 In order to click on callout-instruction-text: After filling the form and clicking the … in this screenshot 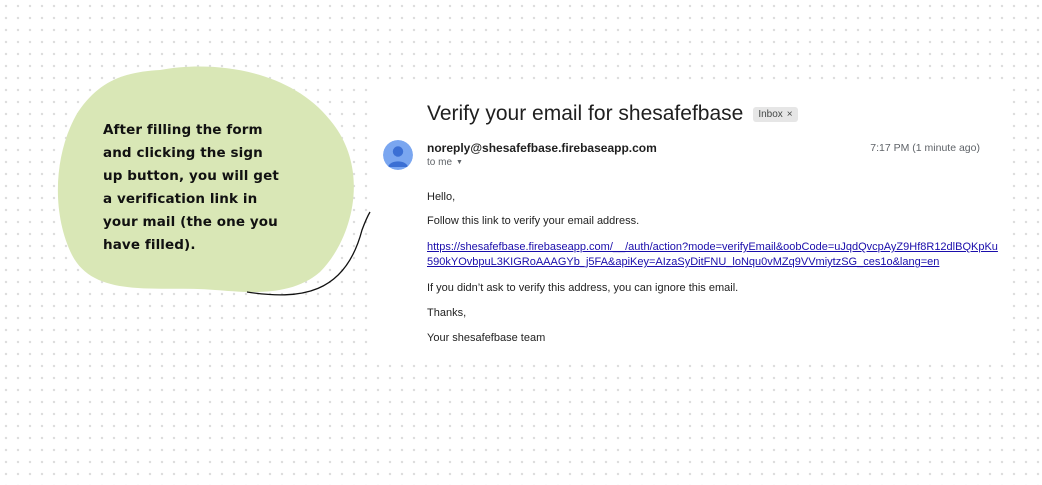, I will do `click(191, 187)`.